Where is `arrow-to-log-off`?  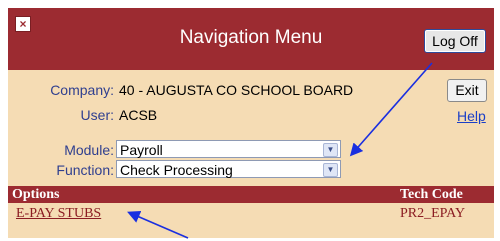
arrow-to-log-off is located at coordinates (391, 109).